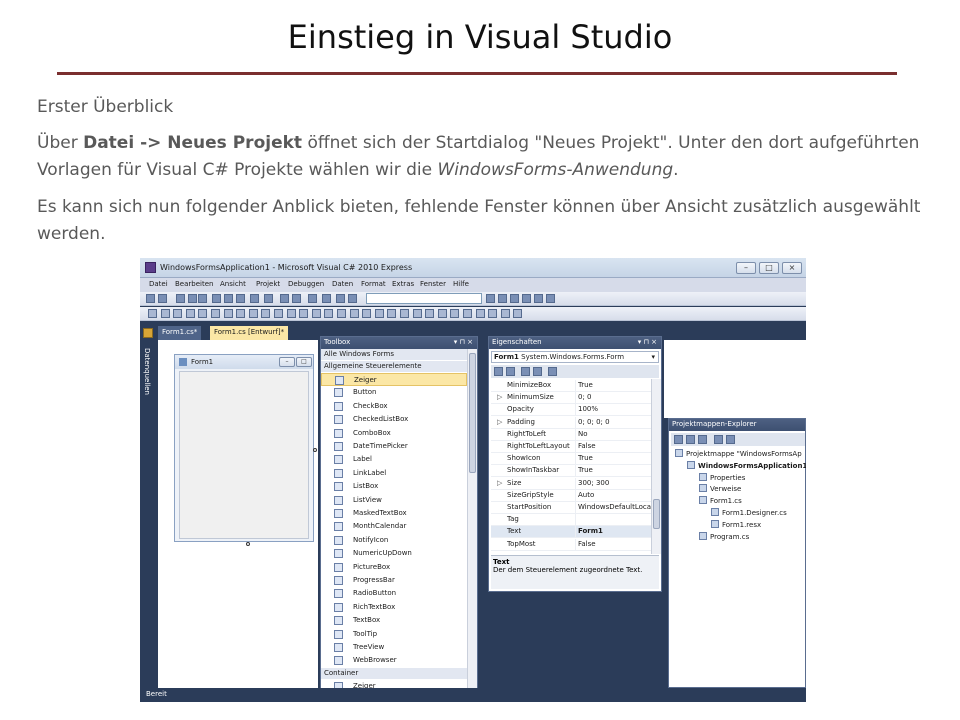 The image size is (960, 720). Describe the element at coordinates (249, 333) in the screenshot. I see `tab-form1-designer: Form1.cs [Entwurf]*` at that location.